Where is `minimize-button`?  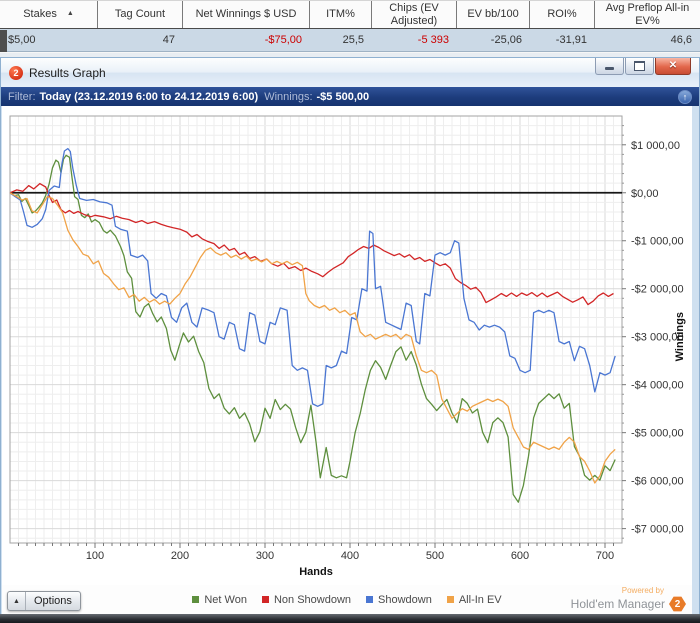 minimize-button is located at coordinates (609, 66).